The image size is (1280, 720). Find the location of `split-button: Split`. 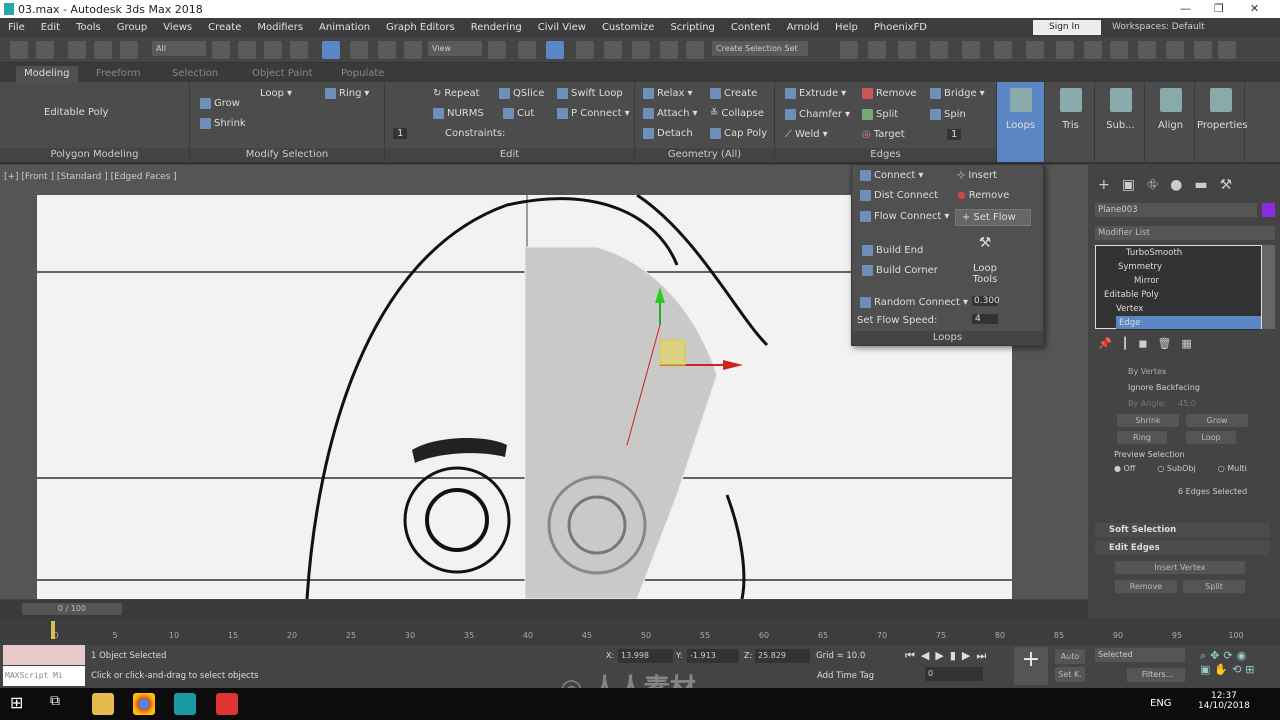

split-button: Split is located at coordinates (880, 114).